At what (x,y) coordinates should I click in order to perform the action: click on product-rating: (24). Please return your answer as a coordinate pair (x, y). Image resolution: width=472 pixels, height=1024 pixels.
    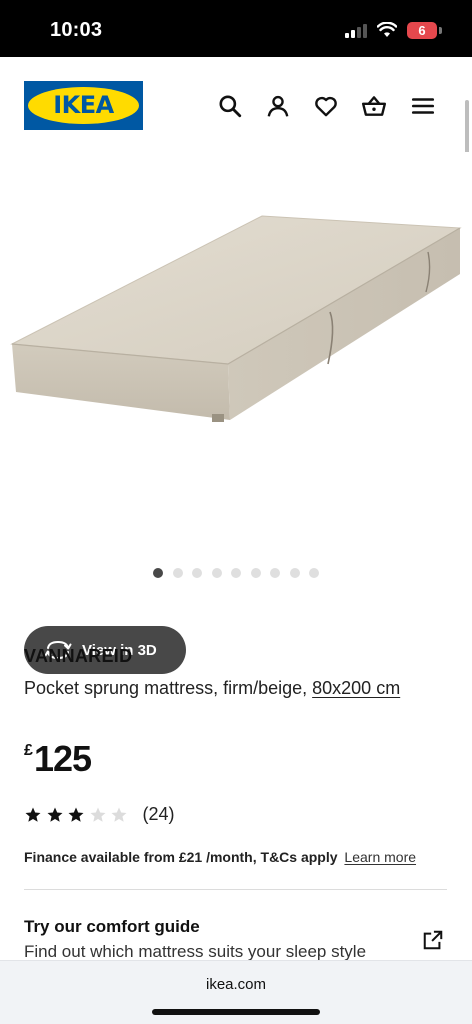
    Looking at the image, I should click on (99, 814).